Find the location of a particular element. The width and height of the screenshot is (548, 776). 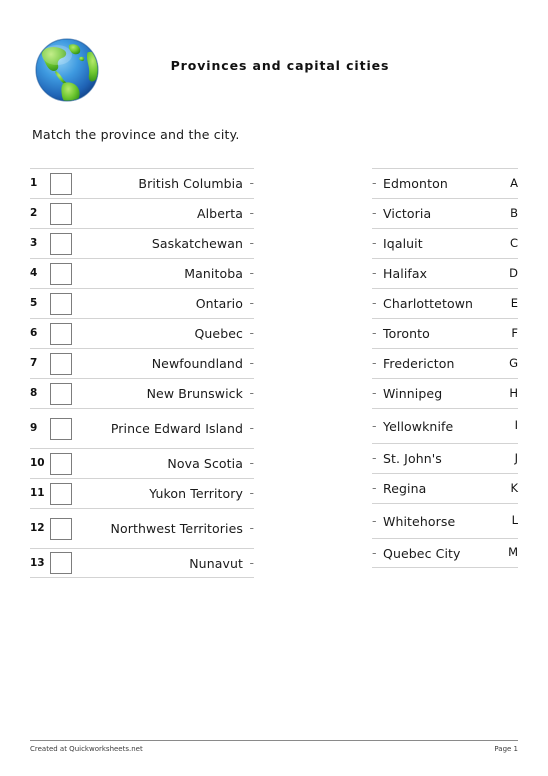

province-row: 10 Nova Scotia - is located at coordinates (142, 463).